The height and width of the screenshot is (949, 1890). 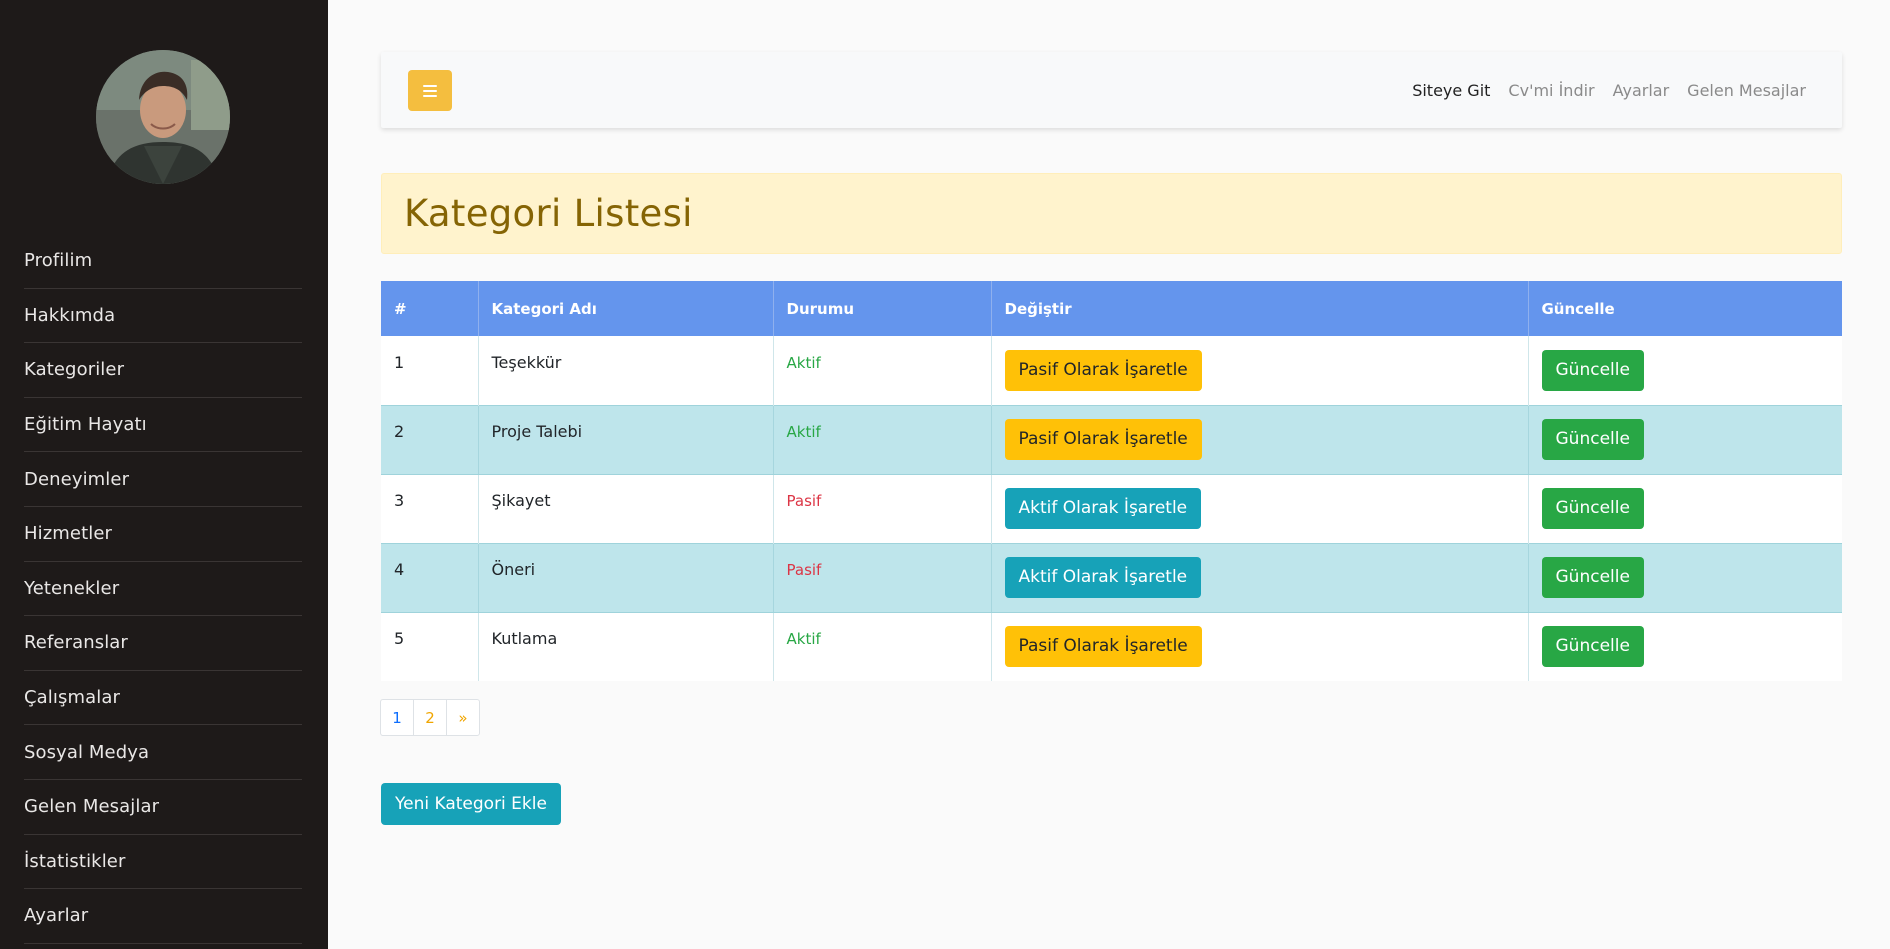 What do you see at coordinates (163, 916) in the screenshot?
I see `sidebar-item-ayarlar: Ayarlar` at bounding box center [163, 916].